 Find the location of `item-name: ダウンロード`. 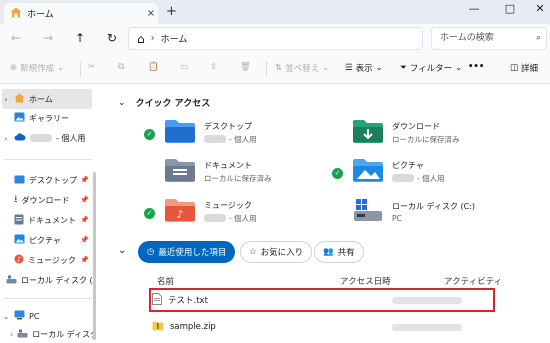

item-name: ダウンロード is located at coordinates (416, 126).